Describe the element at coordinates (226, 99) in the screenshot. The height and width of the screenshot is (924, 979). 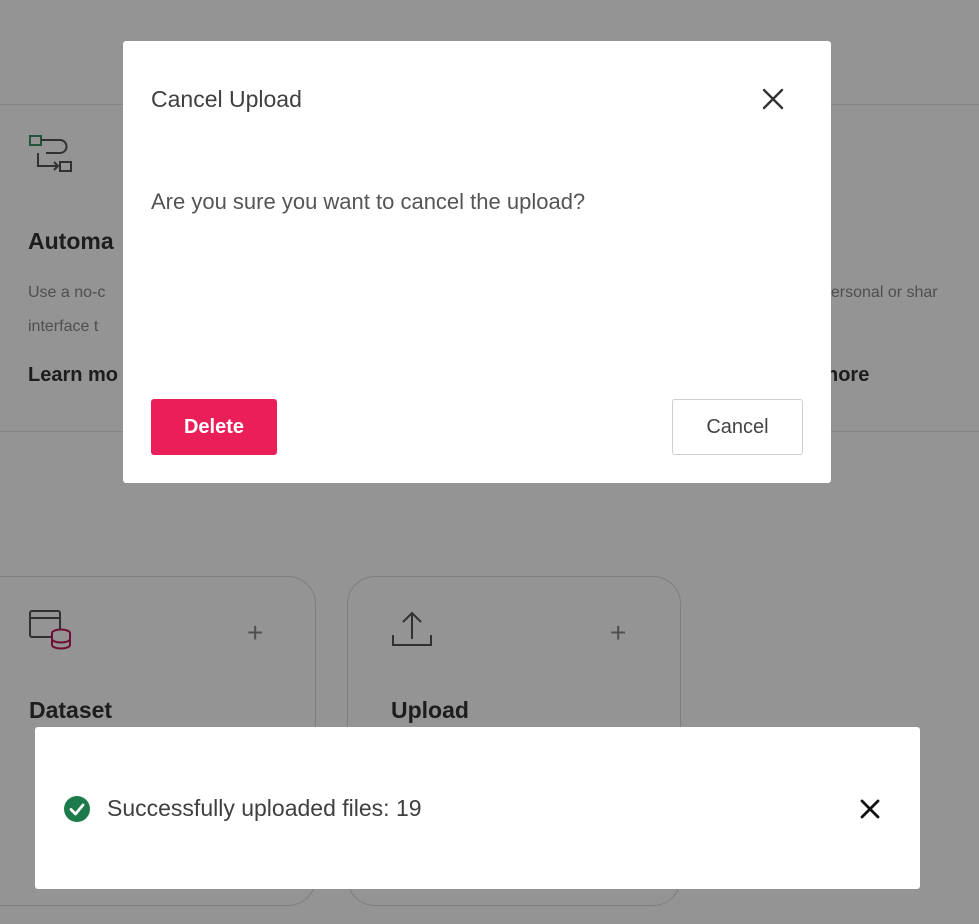
I see `dialog-title: Cancel Upload` at that location.